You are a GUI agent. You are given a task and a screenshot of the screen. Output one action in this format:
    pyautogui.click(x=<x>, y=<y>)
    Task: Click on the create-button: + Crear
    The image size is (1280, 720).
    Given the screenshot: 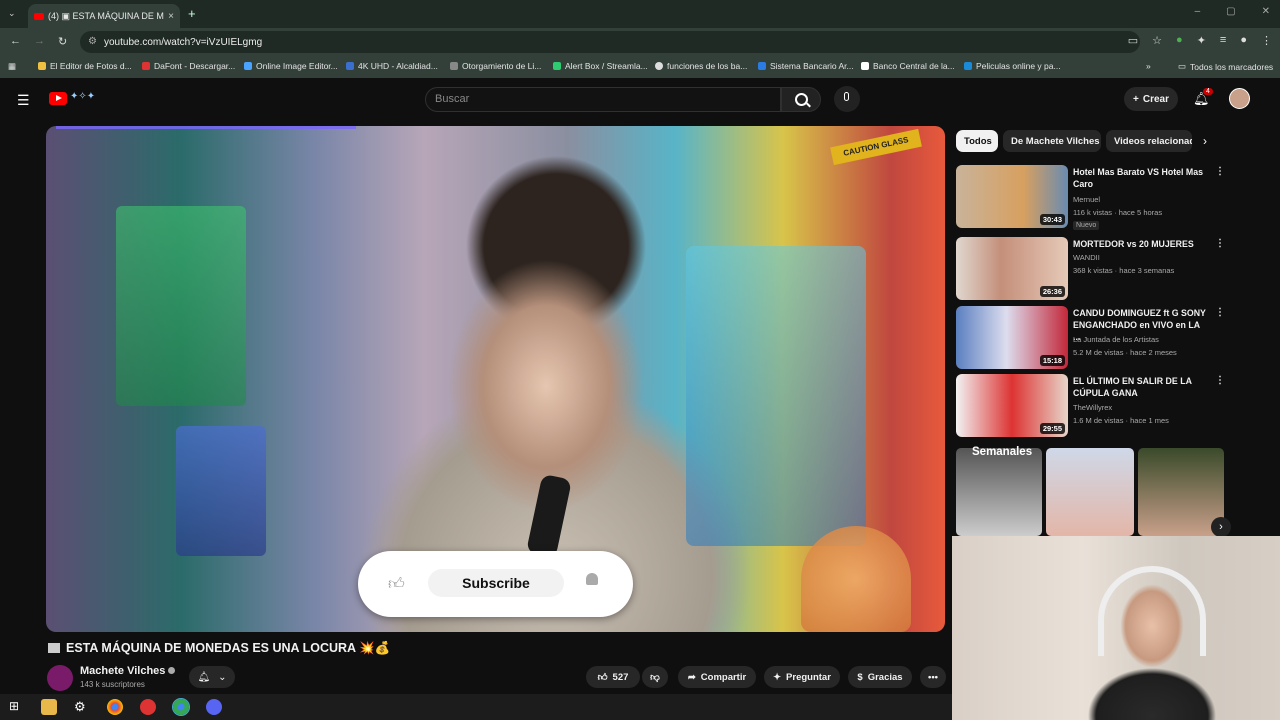 What is the action you would take?
    pyautogui.click(x=1151, y=99)
    